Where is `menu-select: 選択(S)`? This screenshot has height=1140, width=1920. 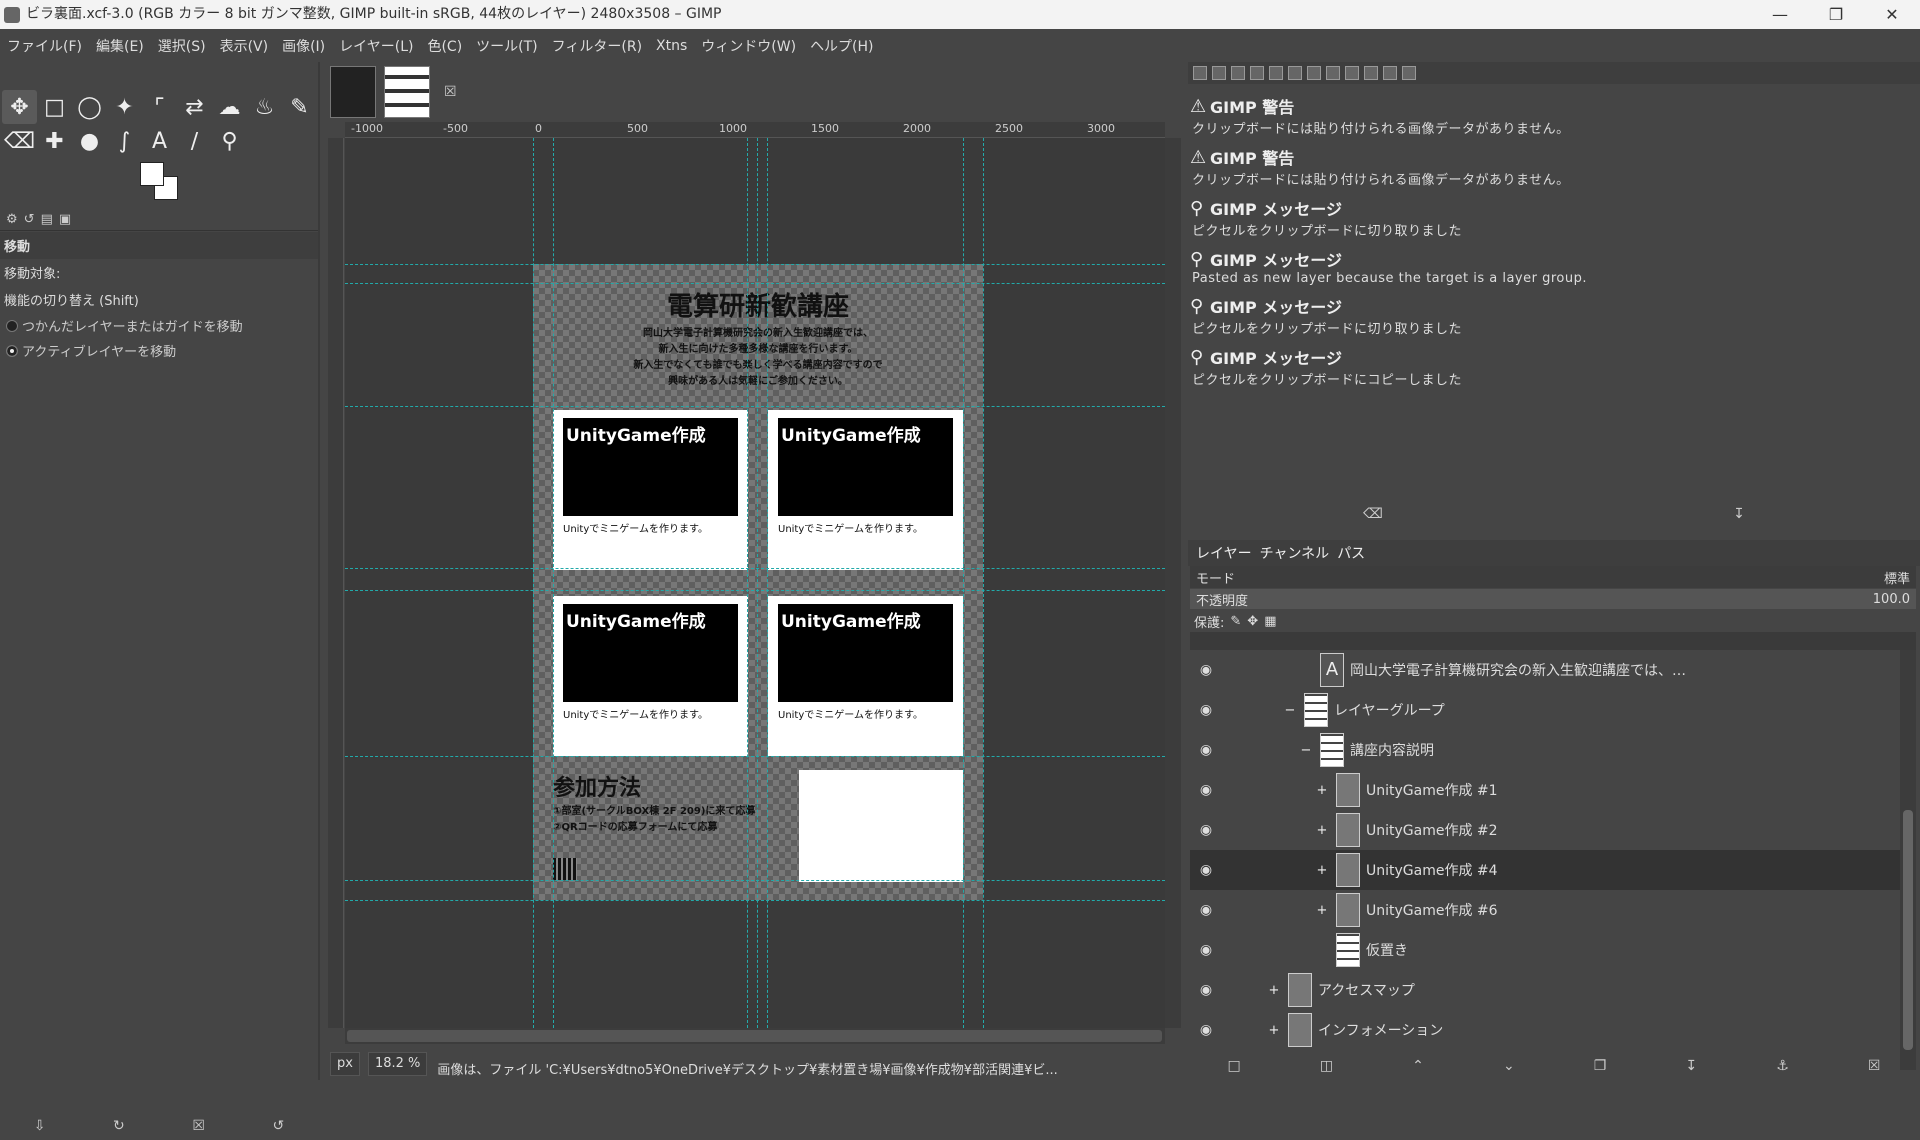 menu-select: 選択(S) is located at coordinates (182, 46).